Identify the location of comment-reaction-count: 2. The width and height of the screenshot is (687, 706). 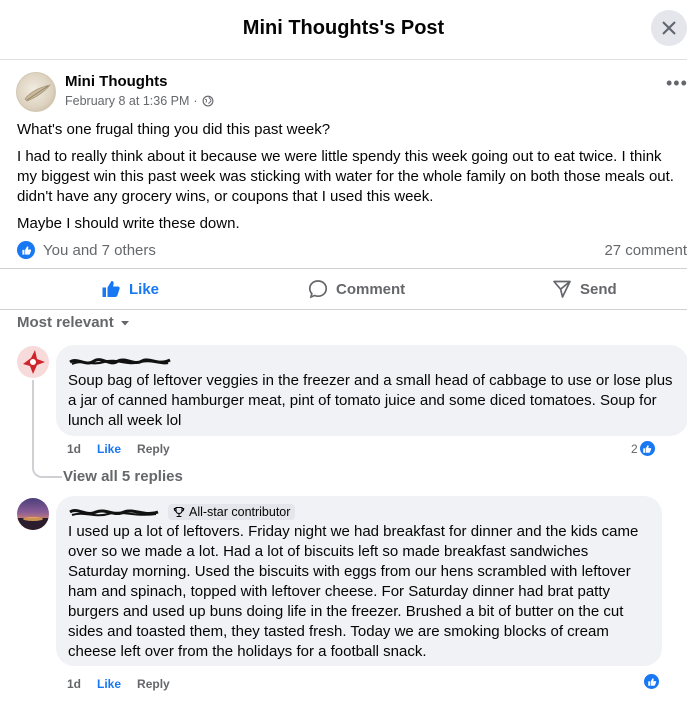
(643, 448).